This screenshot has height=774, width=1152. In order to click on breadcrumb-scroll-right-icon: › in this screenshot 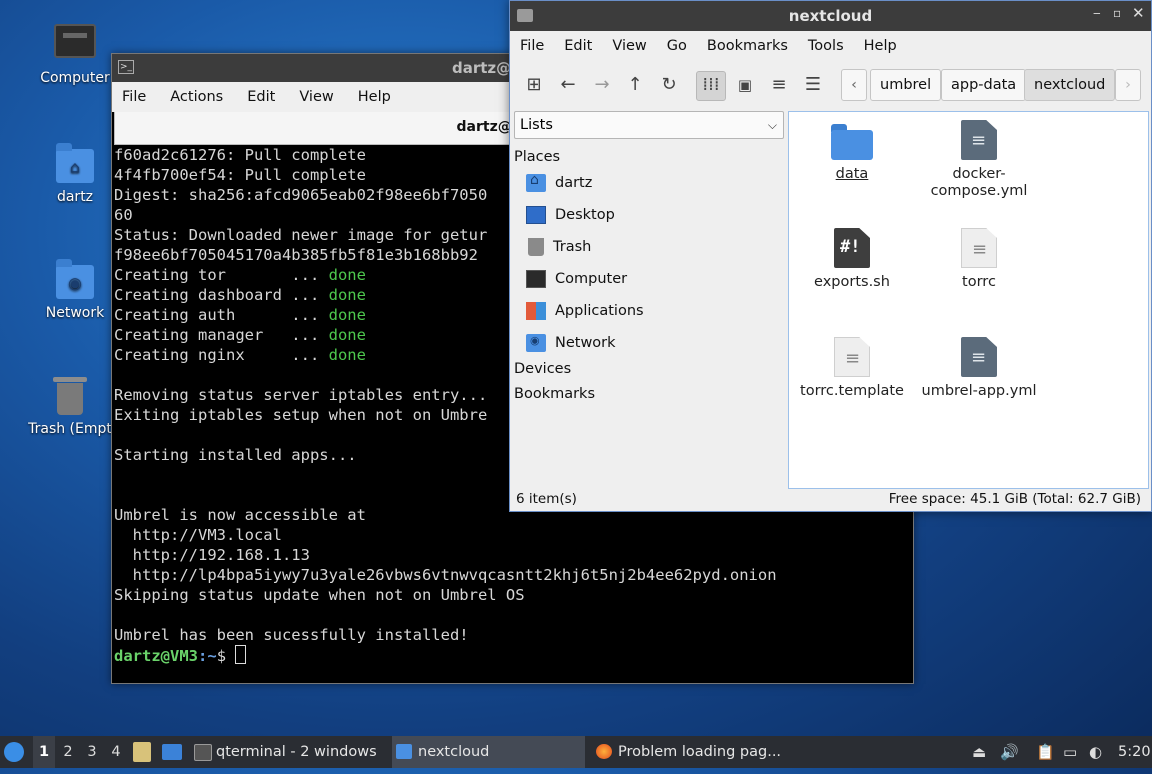, I will do `click(1128, 85)`.